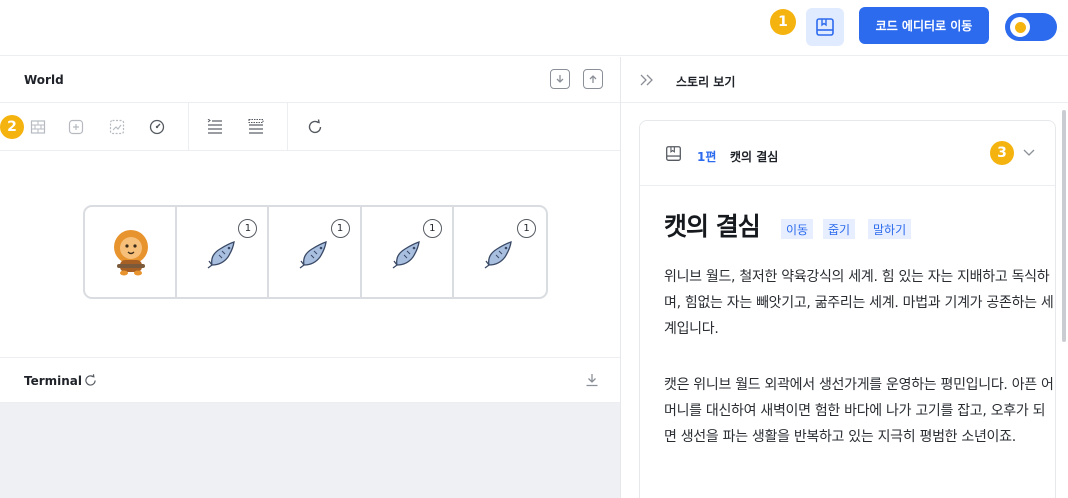 This screenshot has height=498, width=1068. What do you see at coordinates (256, 127) in the screenshot?
I see `text-lines-icon` at bounding box center [256, 127].